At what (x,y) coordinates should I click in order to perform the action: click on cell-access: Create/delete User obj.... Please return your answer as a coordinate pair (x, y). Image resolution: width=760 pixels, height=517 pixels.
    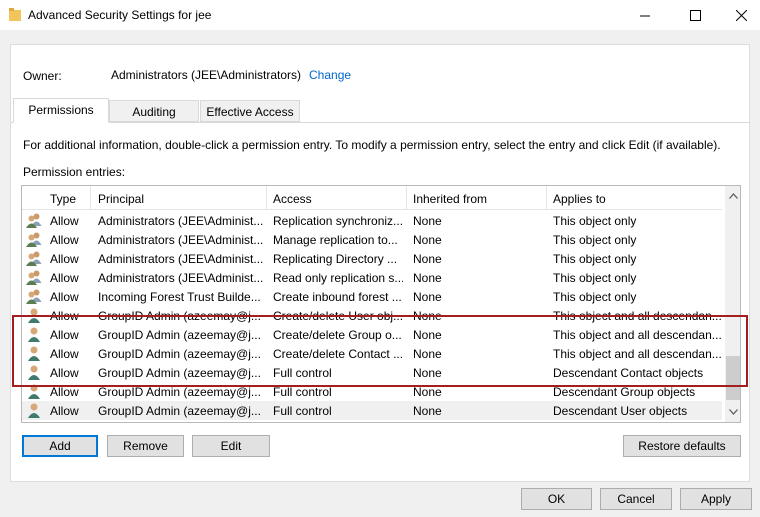
    Looking at the image, I should click on (338, 316).